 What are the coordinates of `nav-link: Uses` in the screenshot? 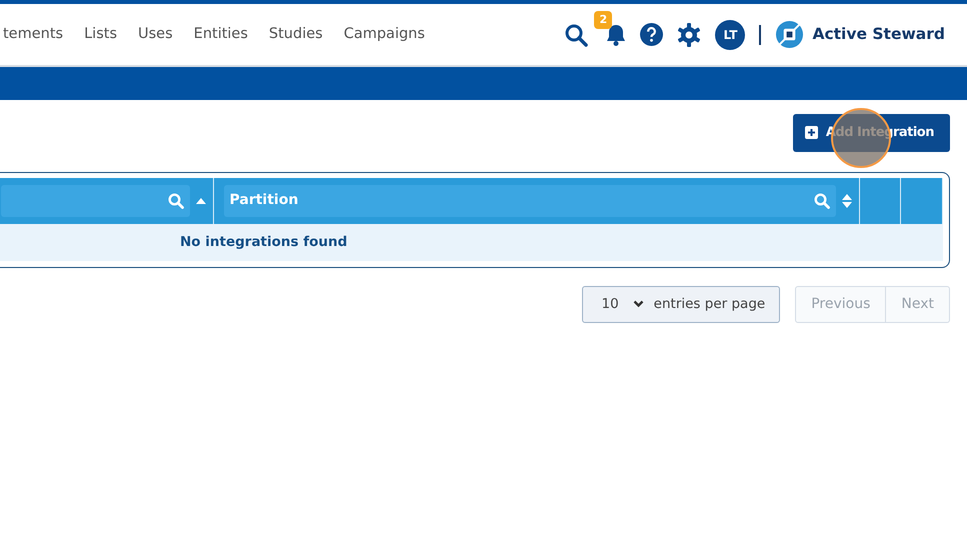 It's located at (155, 35).